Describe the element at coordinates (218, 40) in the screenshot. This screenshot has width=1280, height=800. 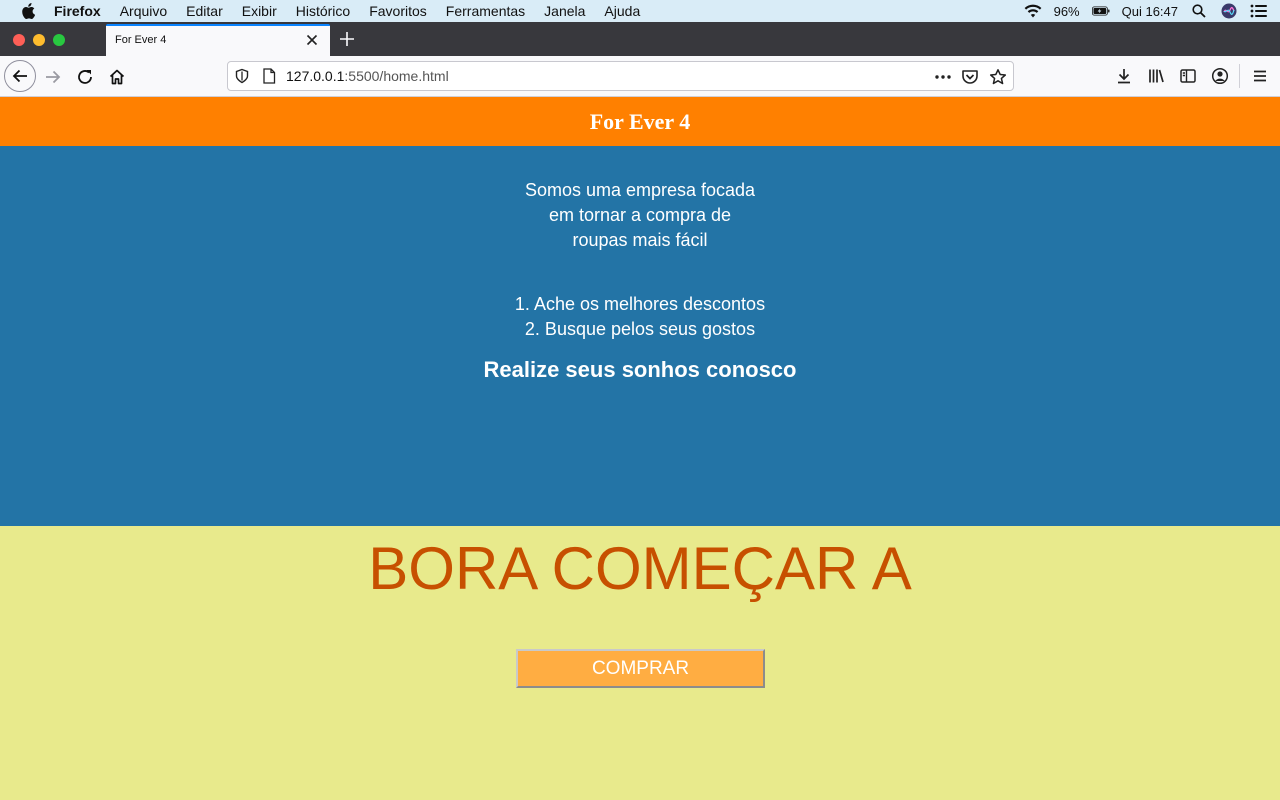
I see `tab-for-ever-4: For Ever 4` at that location.